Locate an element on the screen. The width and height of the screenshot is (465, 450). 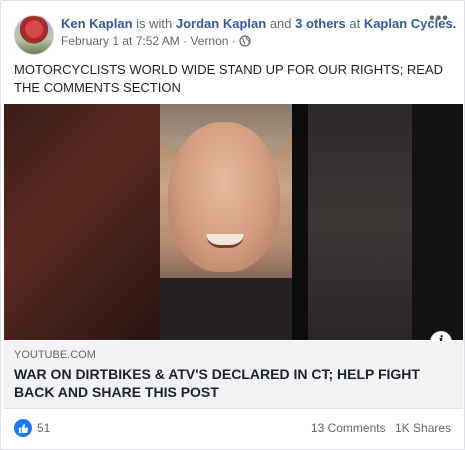
others-link: 3 others is located at coordinates (320, 23).